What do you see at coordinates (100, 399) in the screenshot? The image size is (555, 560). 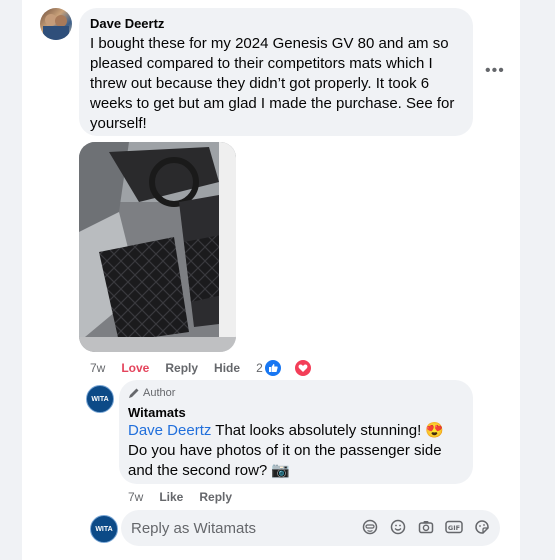 I see `reply-avatar: WITA` at bounding box center [100, 399].